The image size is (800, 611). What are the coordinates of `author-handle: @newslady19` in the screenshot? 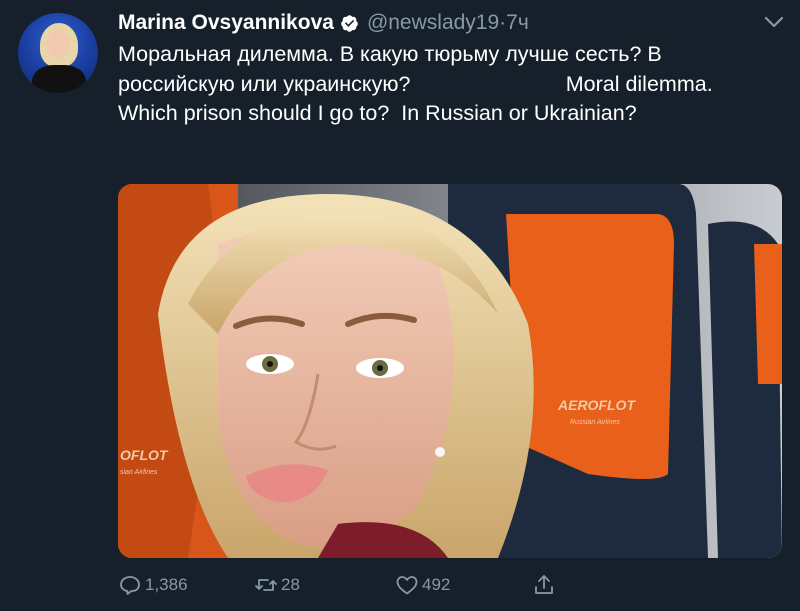 It's located at (433, 23).